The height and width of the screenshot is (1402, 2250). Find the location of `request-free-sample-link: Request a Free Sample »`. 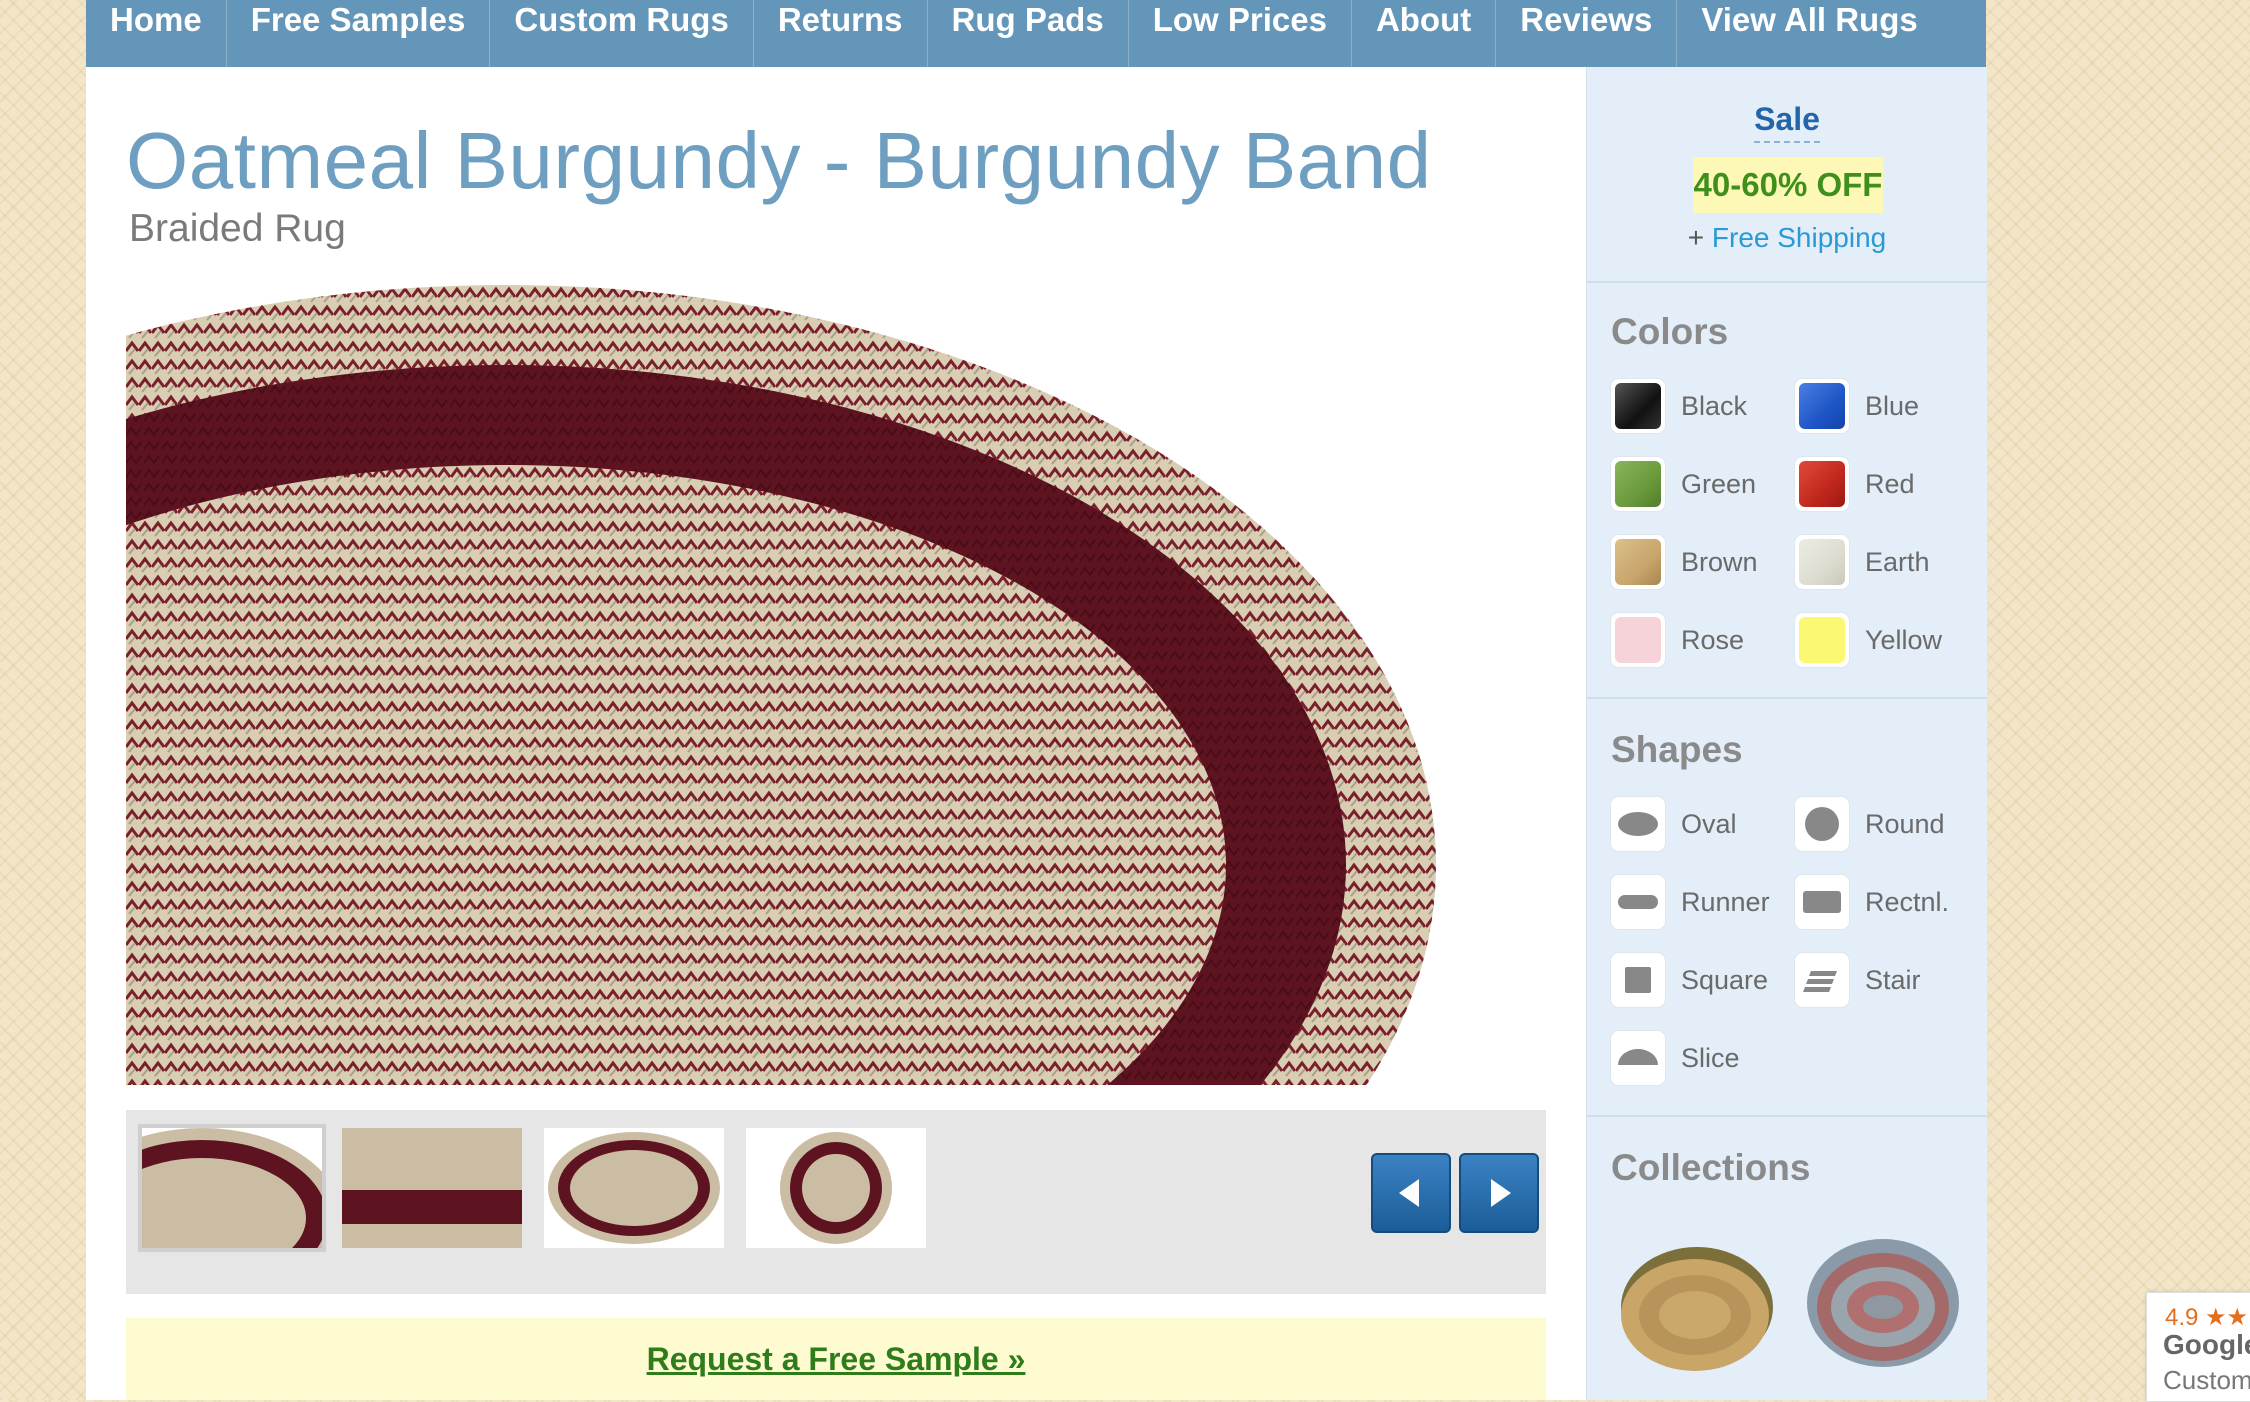

request-free-sample-link: Request a Free Sample » is located at coordinates (836, 1359).